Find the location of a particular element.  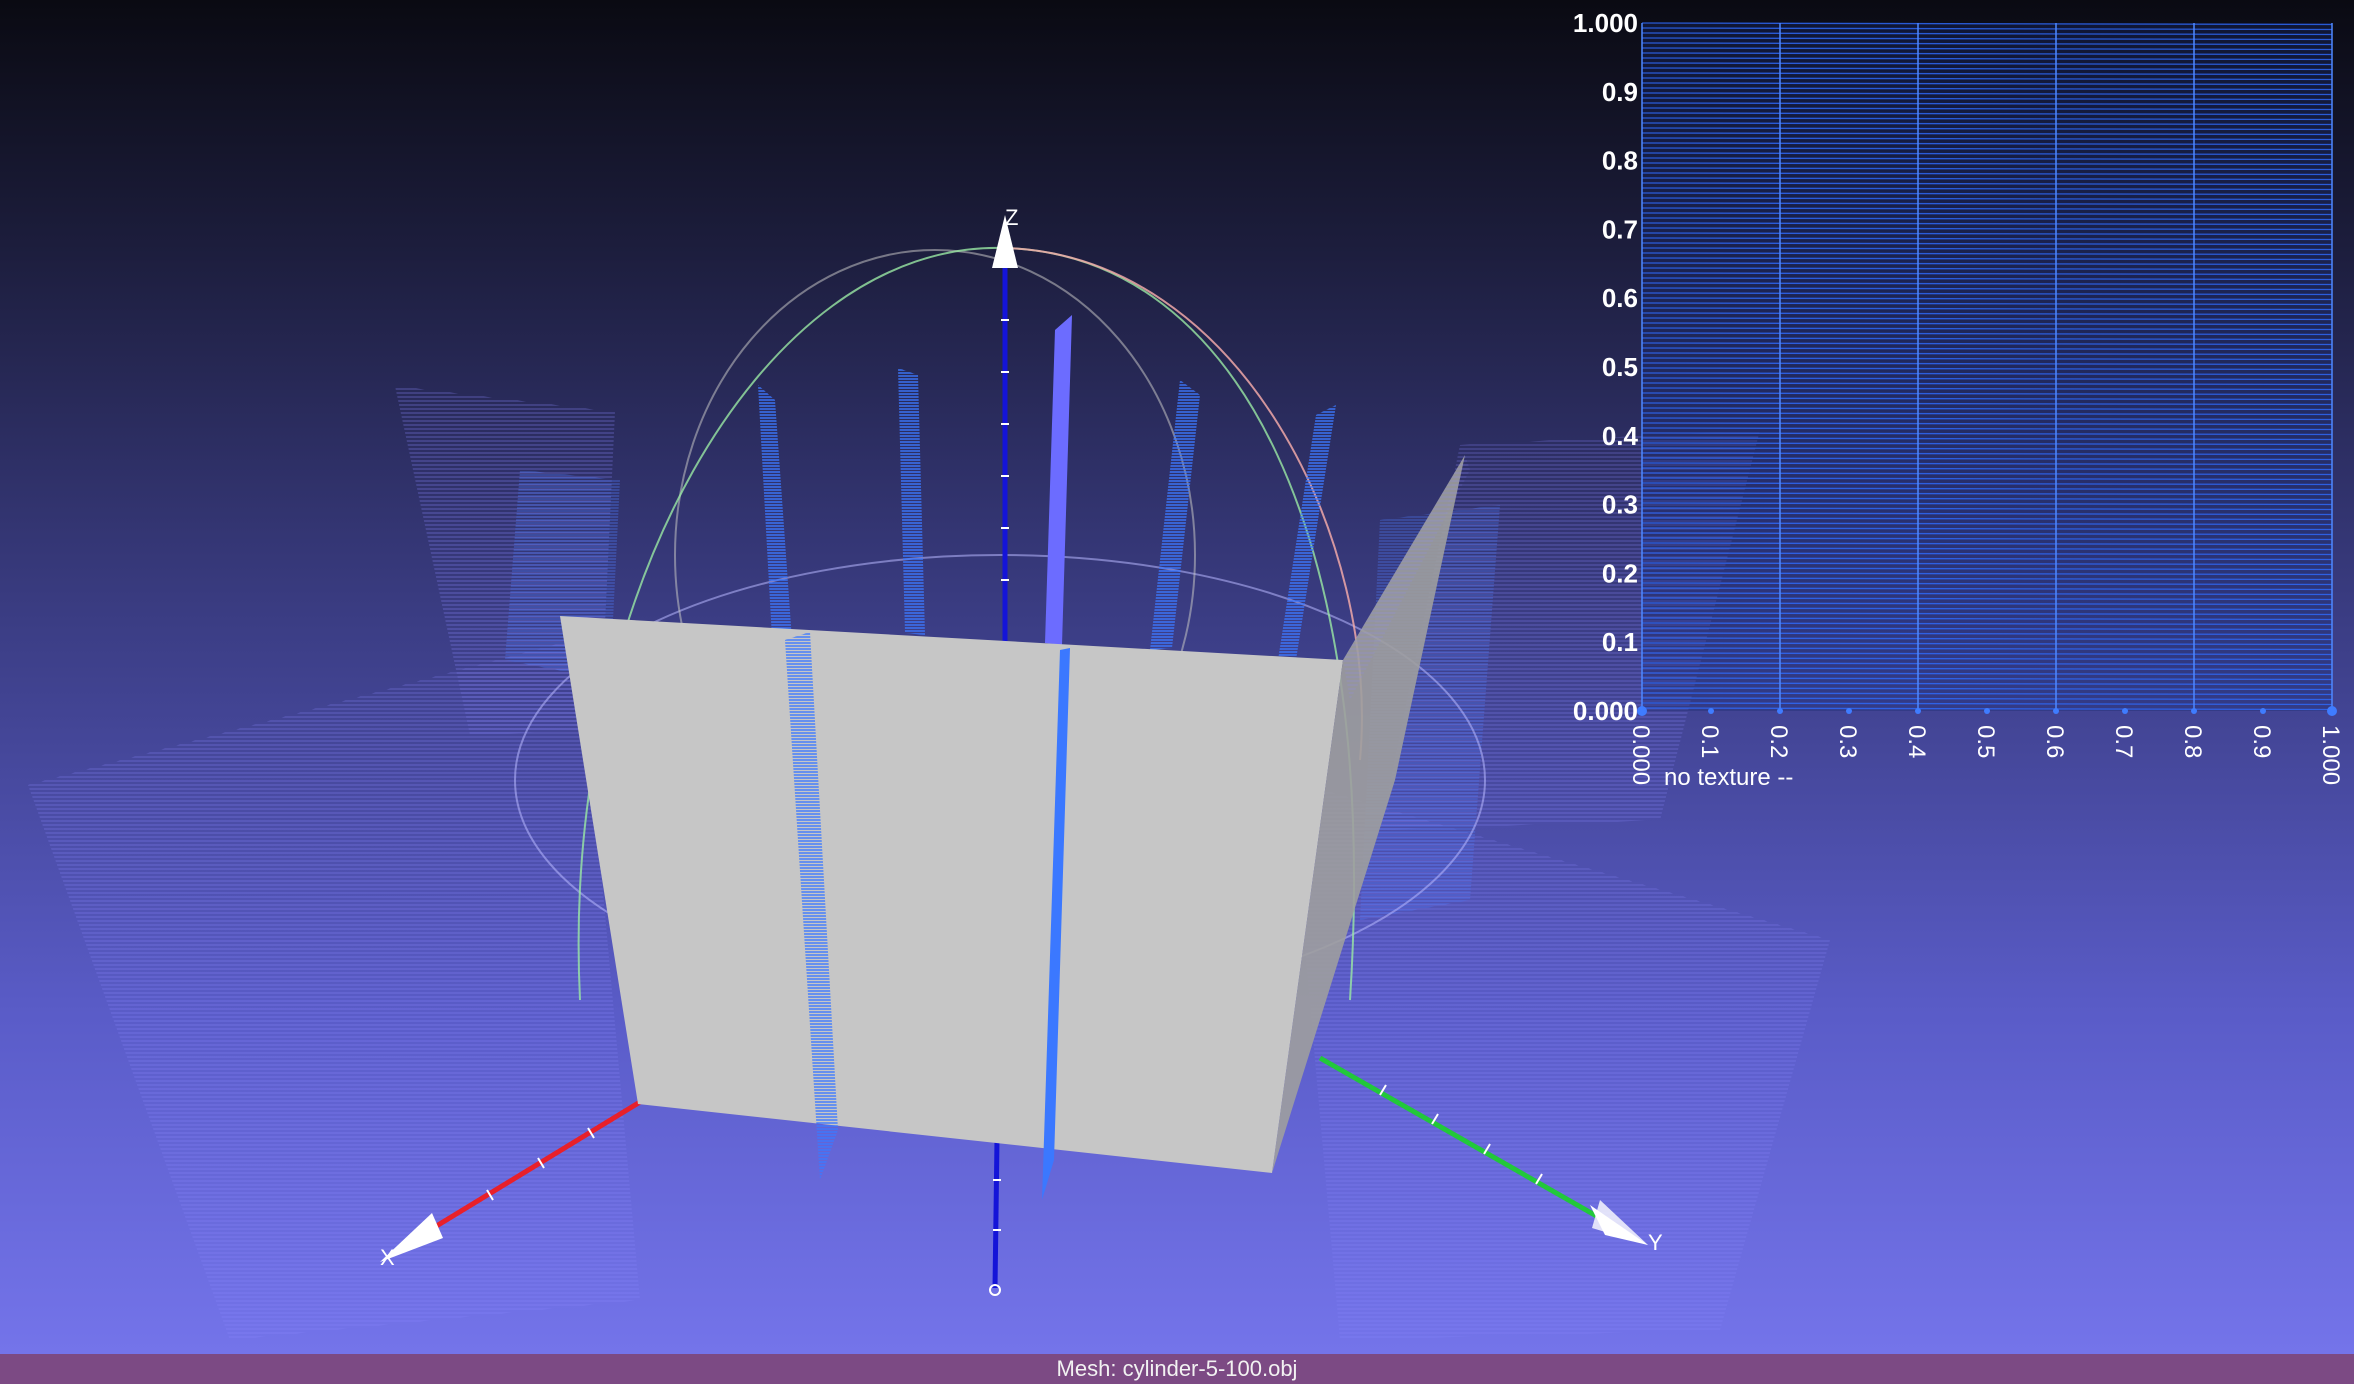

x-axis-label: X is located at coordinates (387, 1257).